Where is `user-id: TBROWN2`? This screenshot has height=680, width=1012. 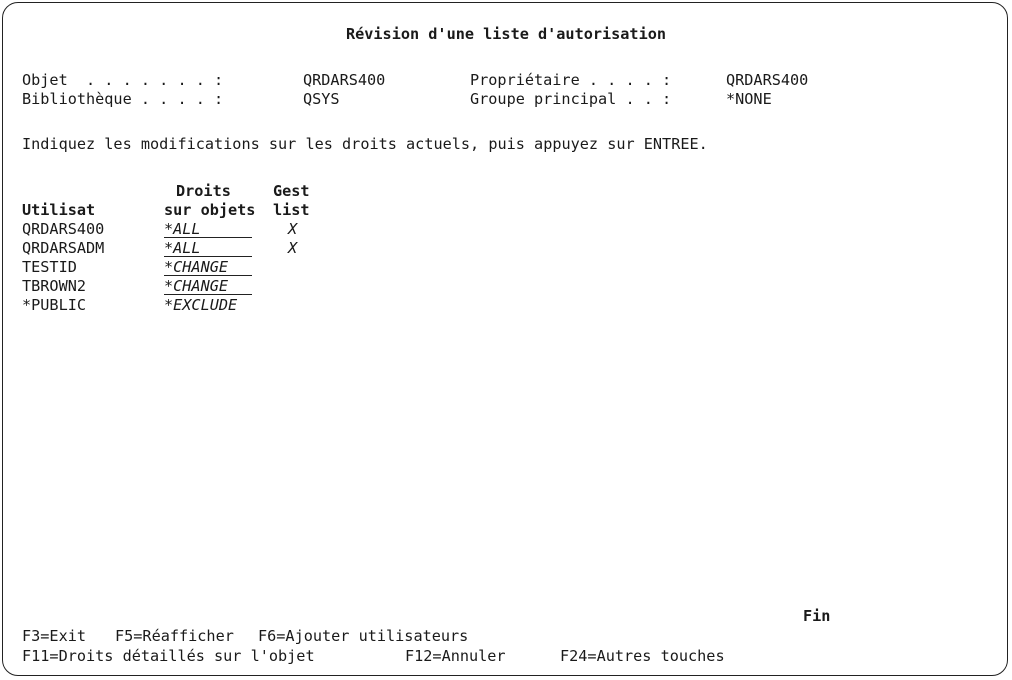
user-id: TBROWN2 is located at coordinates (54, 286).